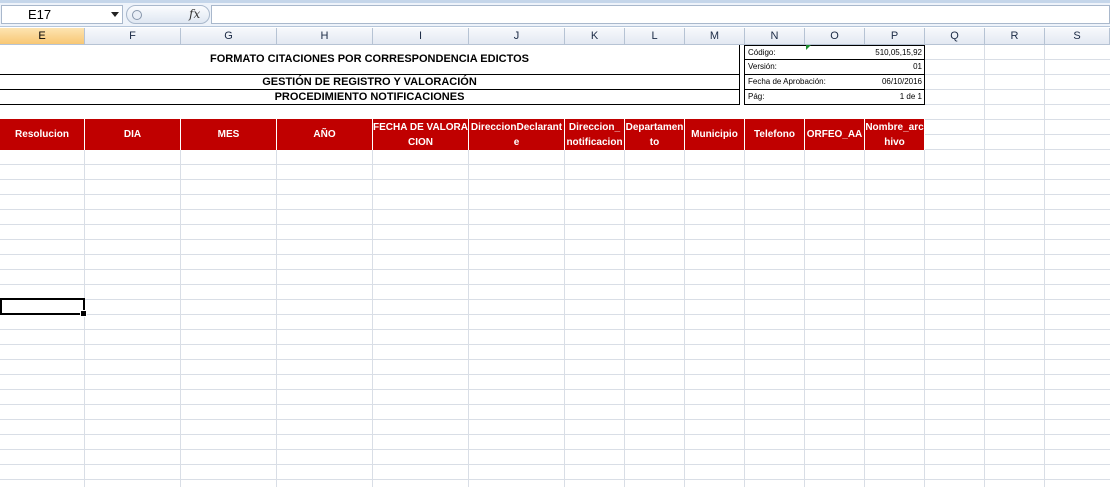 The image size is (1110, 487). Describe the element at coordinates (133, 134) in the screenshot. I see `header-cell: DIA` at that location.